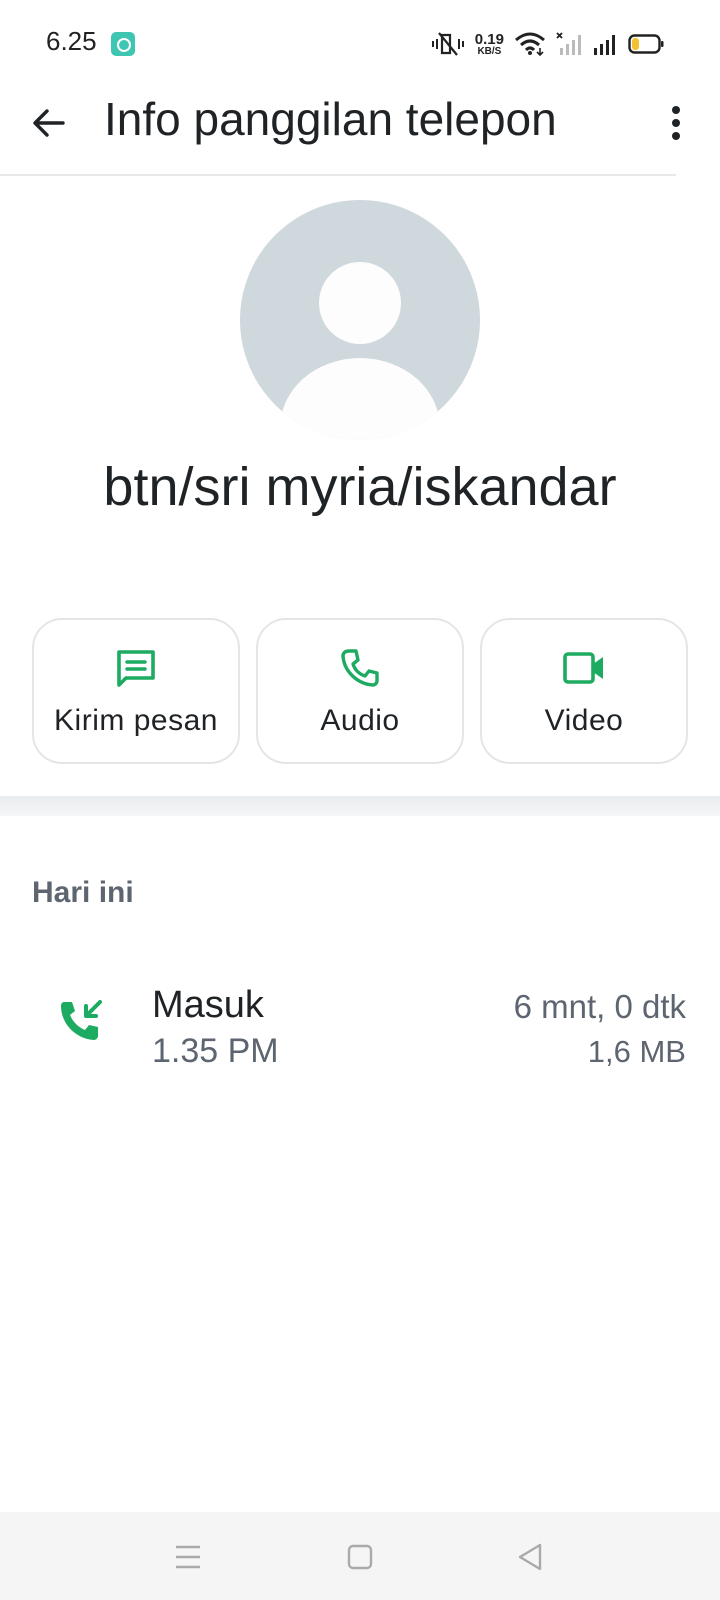  Describe the element at coordinates (360, 806) in the screenshot. I see `section-separator` at that location.